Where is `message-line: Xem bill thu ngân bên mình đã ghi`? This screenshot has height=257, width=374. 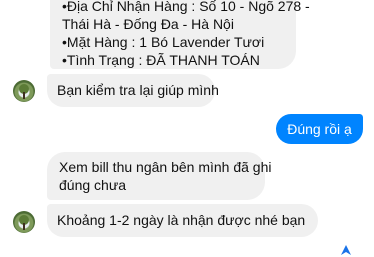
message-line: Xem bill thu ngân bên mình đã ghi is located at coordinates (165, 167).